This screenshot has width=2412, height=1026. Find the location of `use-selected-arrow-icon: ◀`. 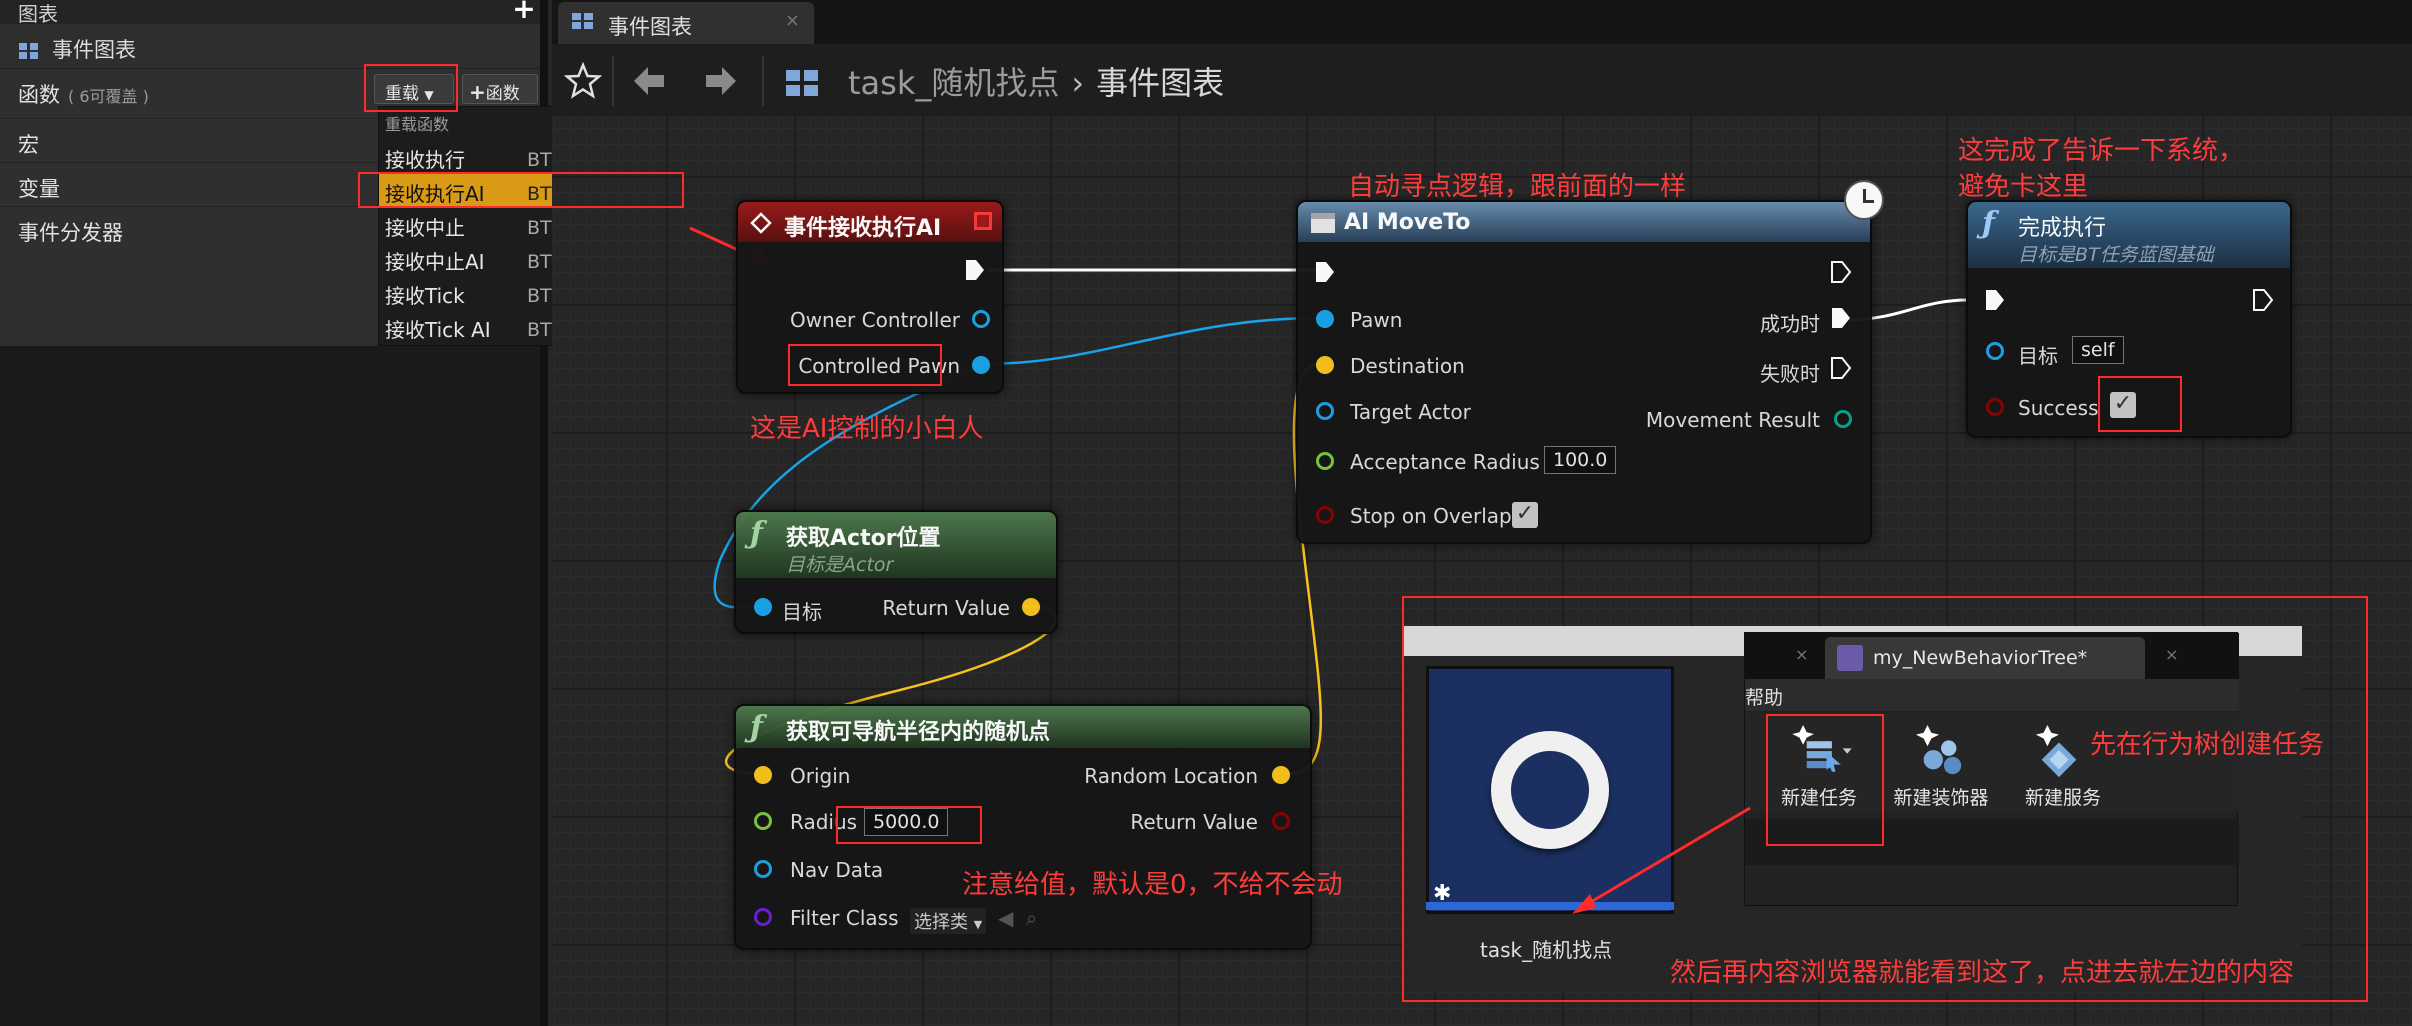

use-selected-arrow-icon: ◀ is located at coordinates (1005, 918).